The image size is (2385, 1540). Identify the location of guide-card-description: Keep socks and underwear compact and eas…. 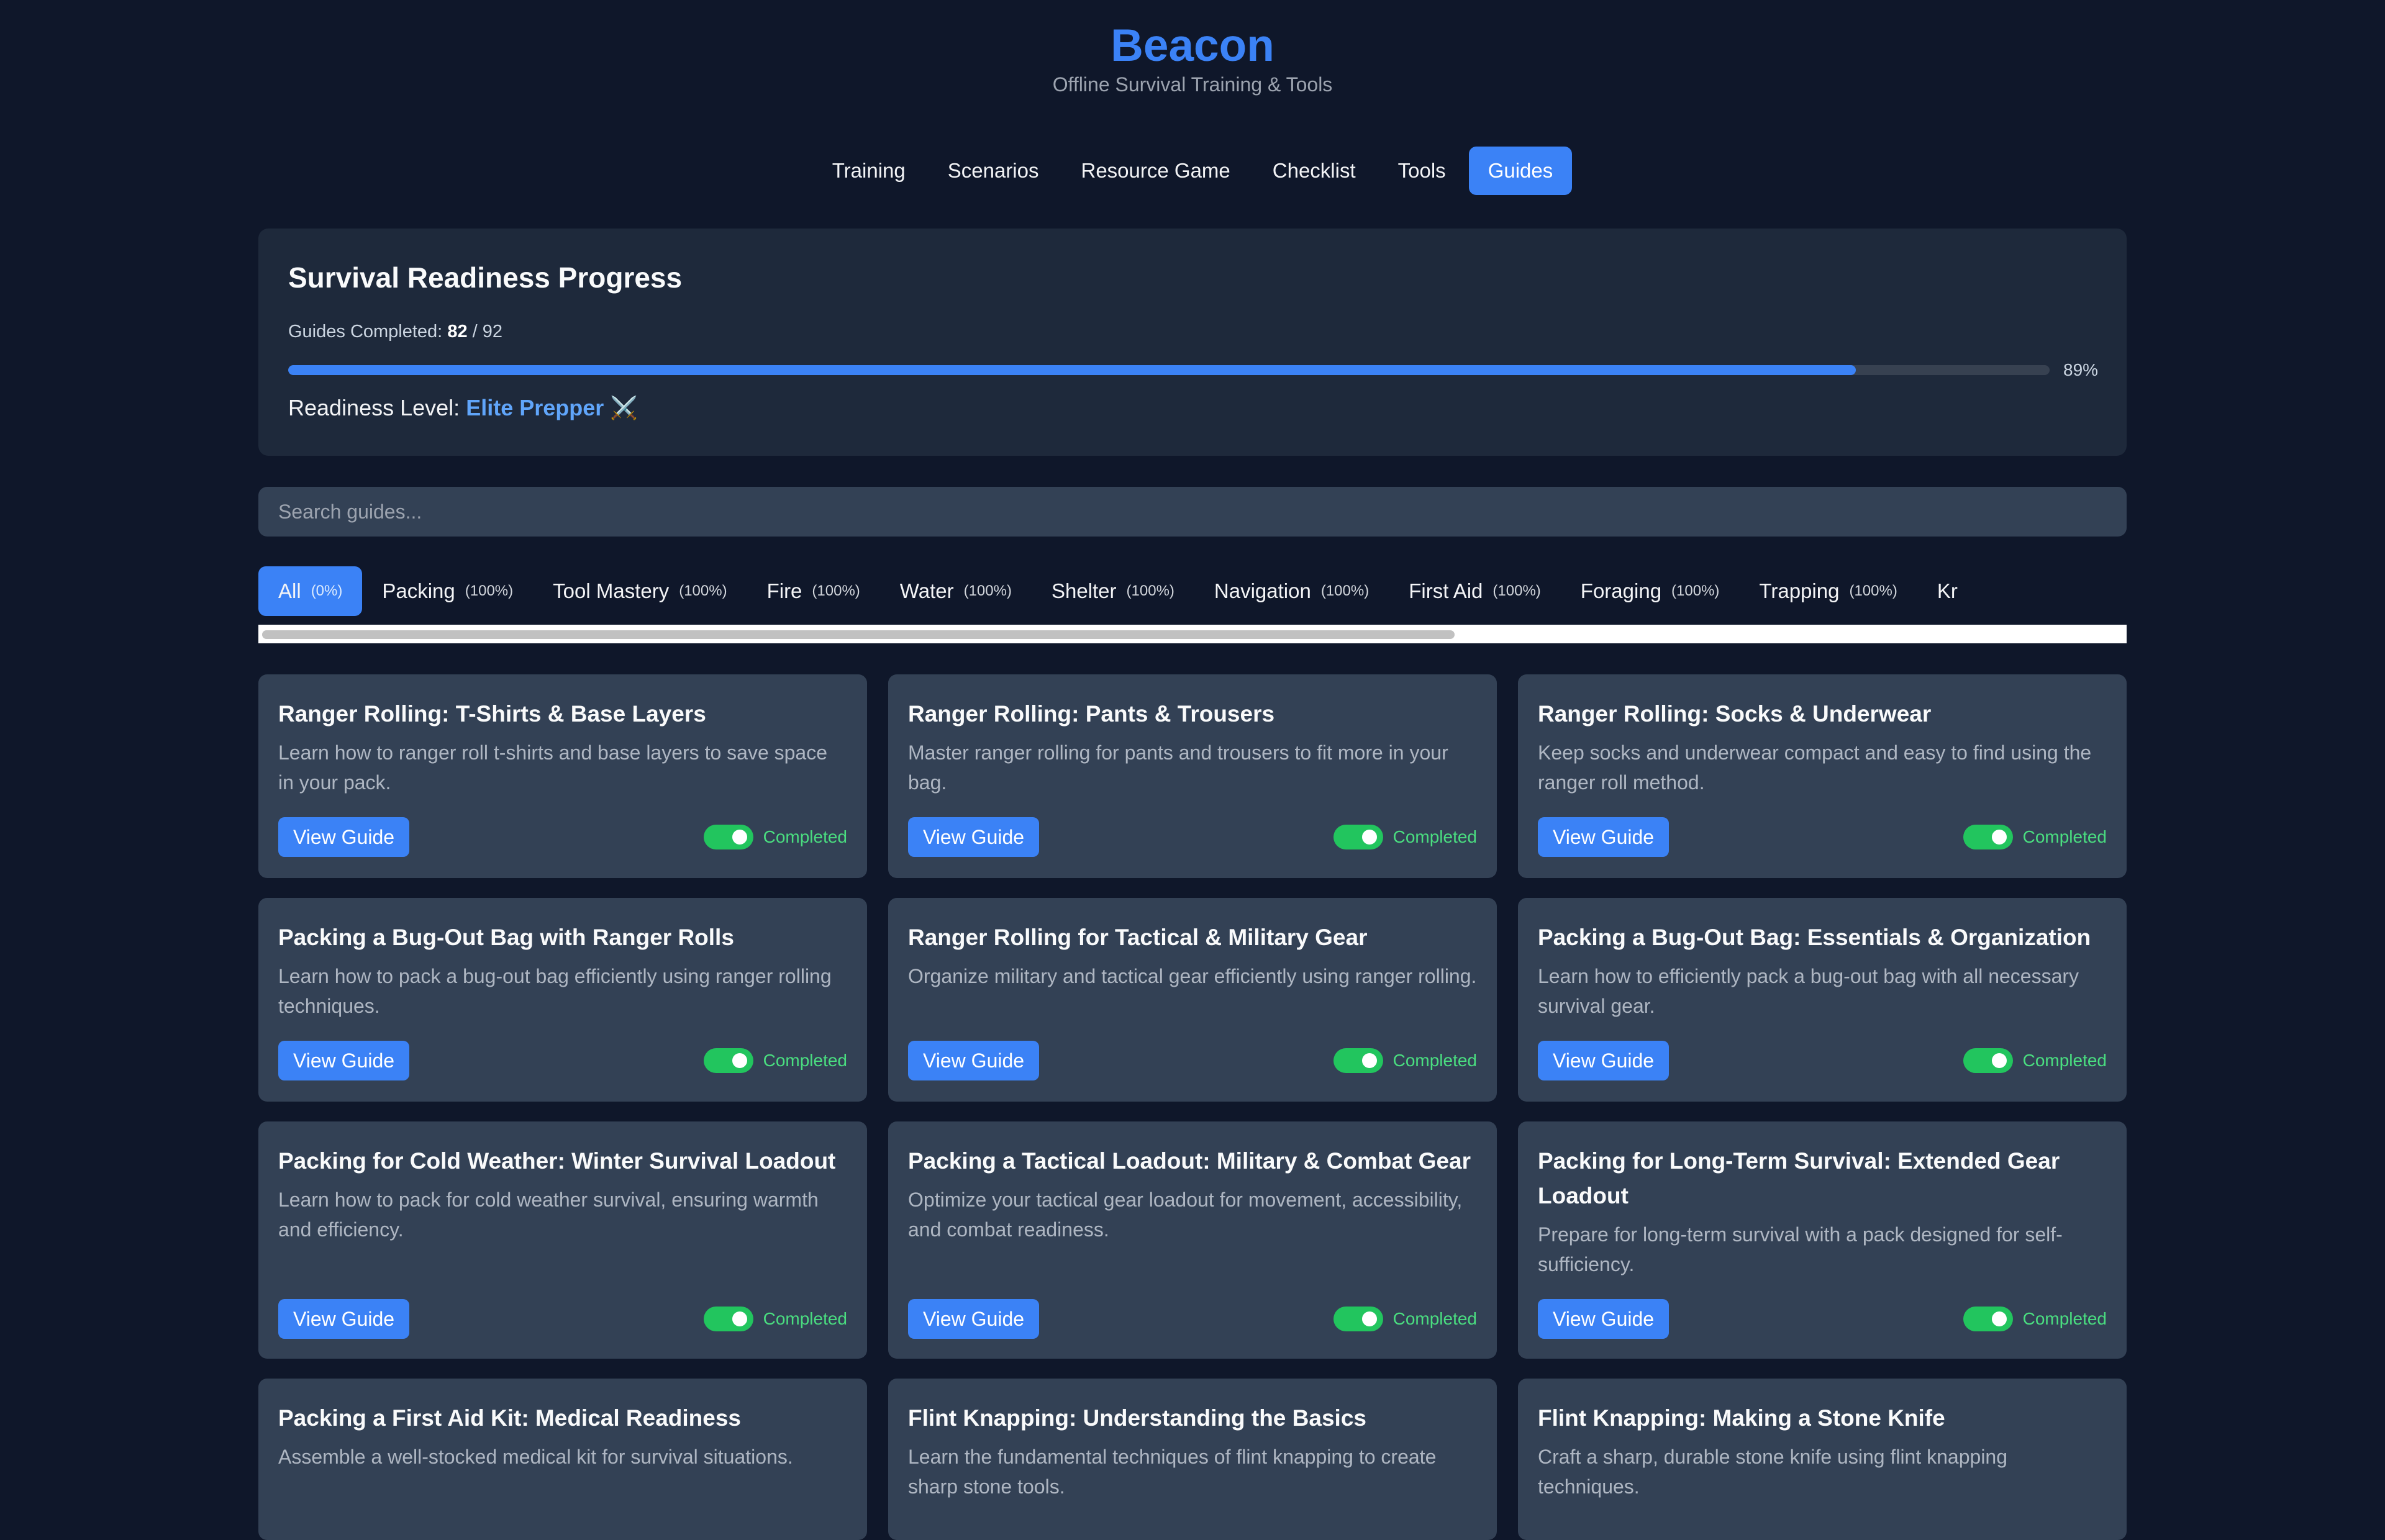
(1815, 768).